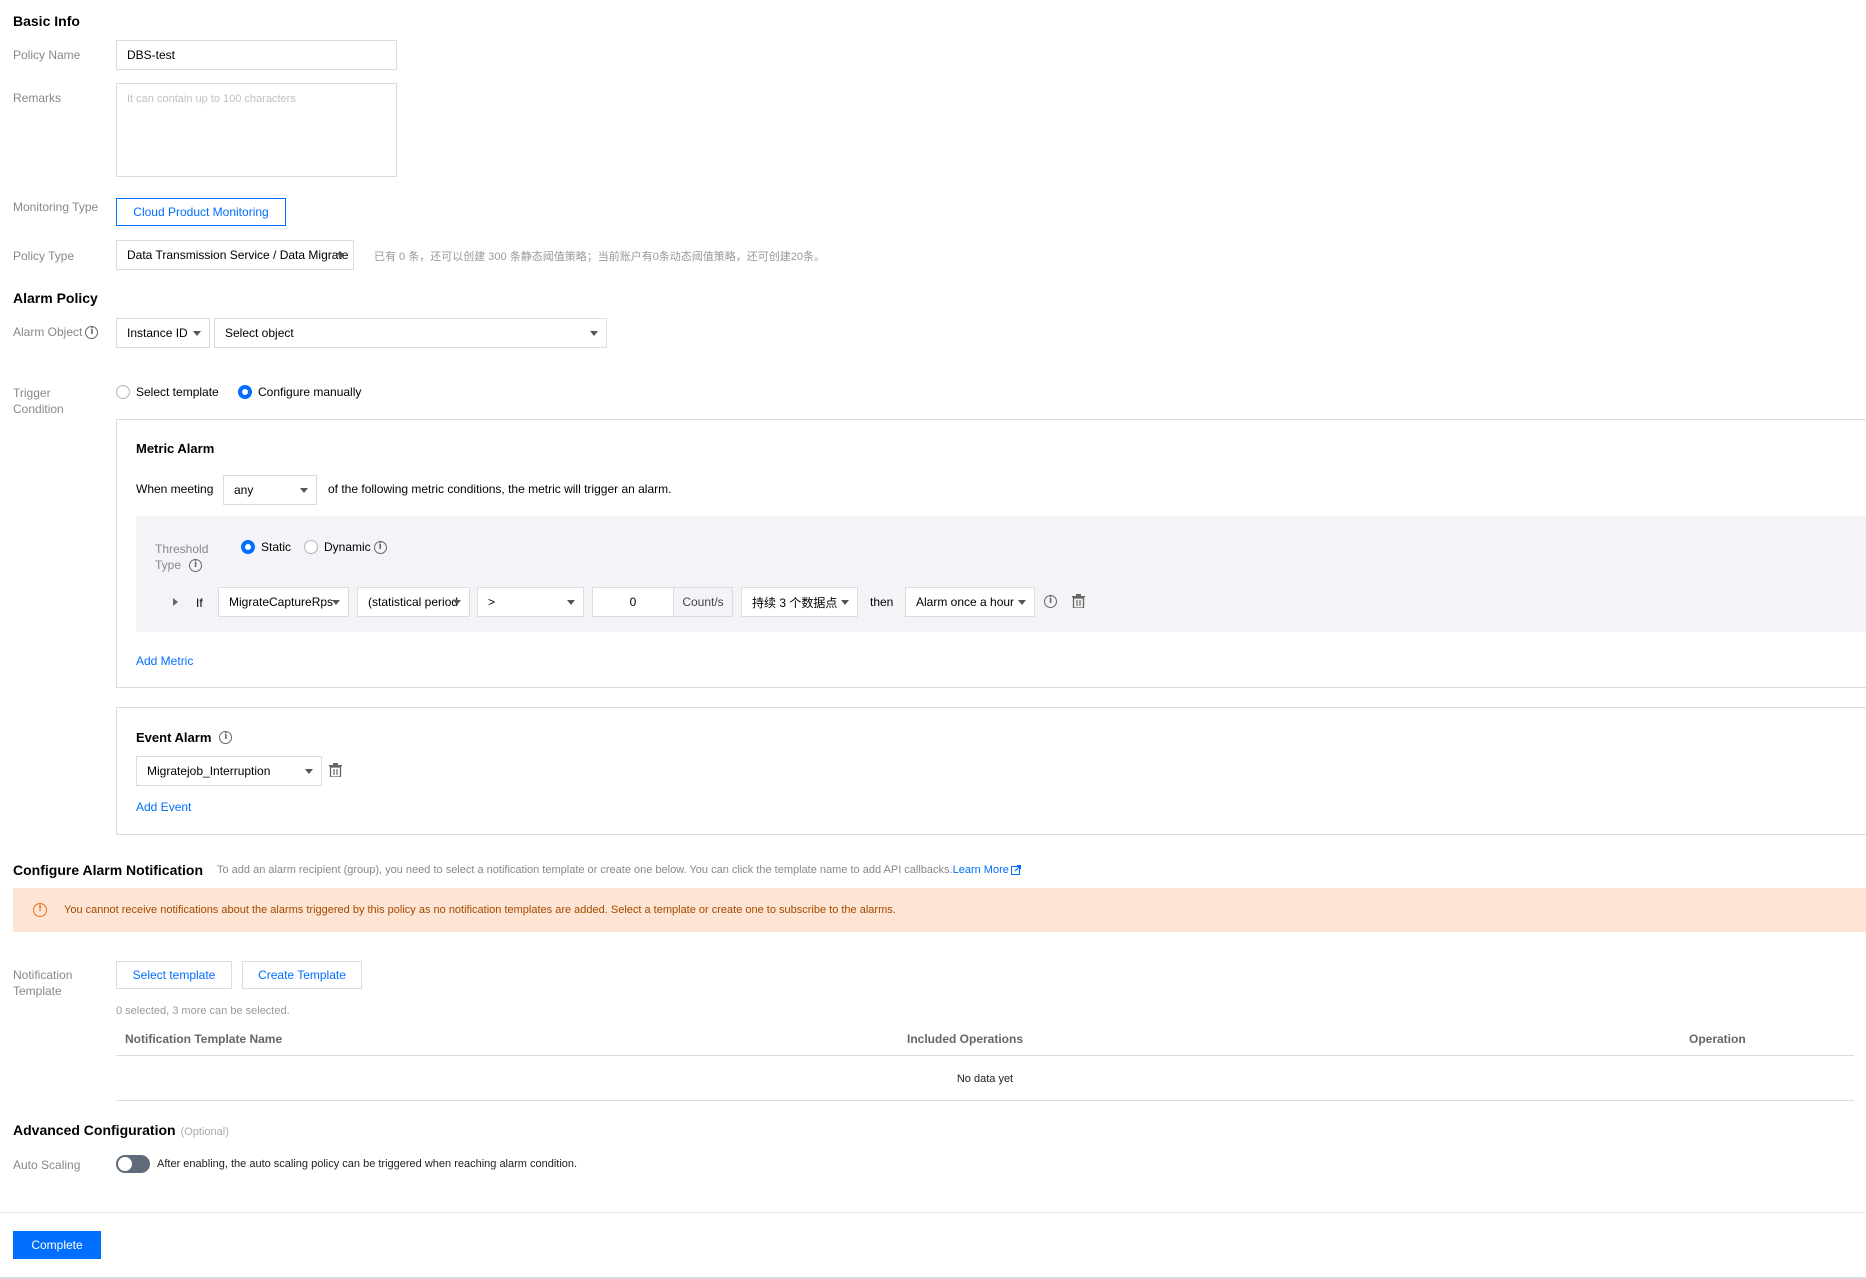 The width and height of the screenshot is (1866, 1279). I want to click on monitoring-type-button: Cloud Product Monitoring, so click(201, 212).